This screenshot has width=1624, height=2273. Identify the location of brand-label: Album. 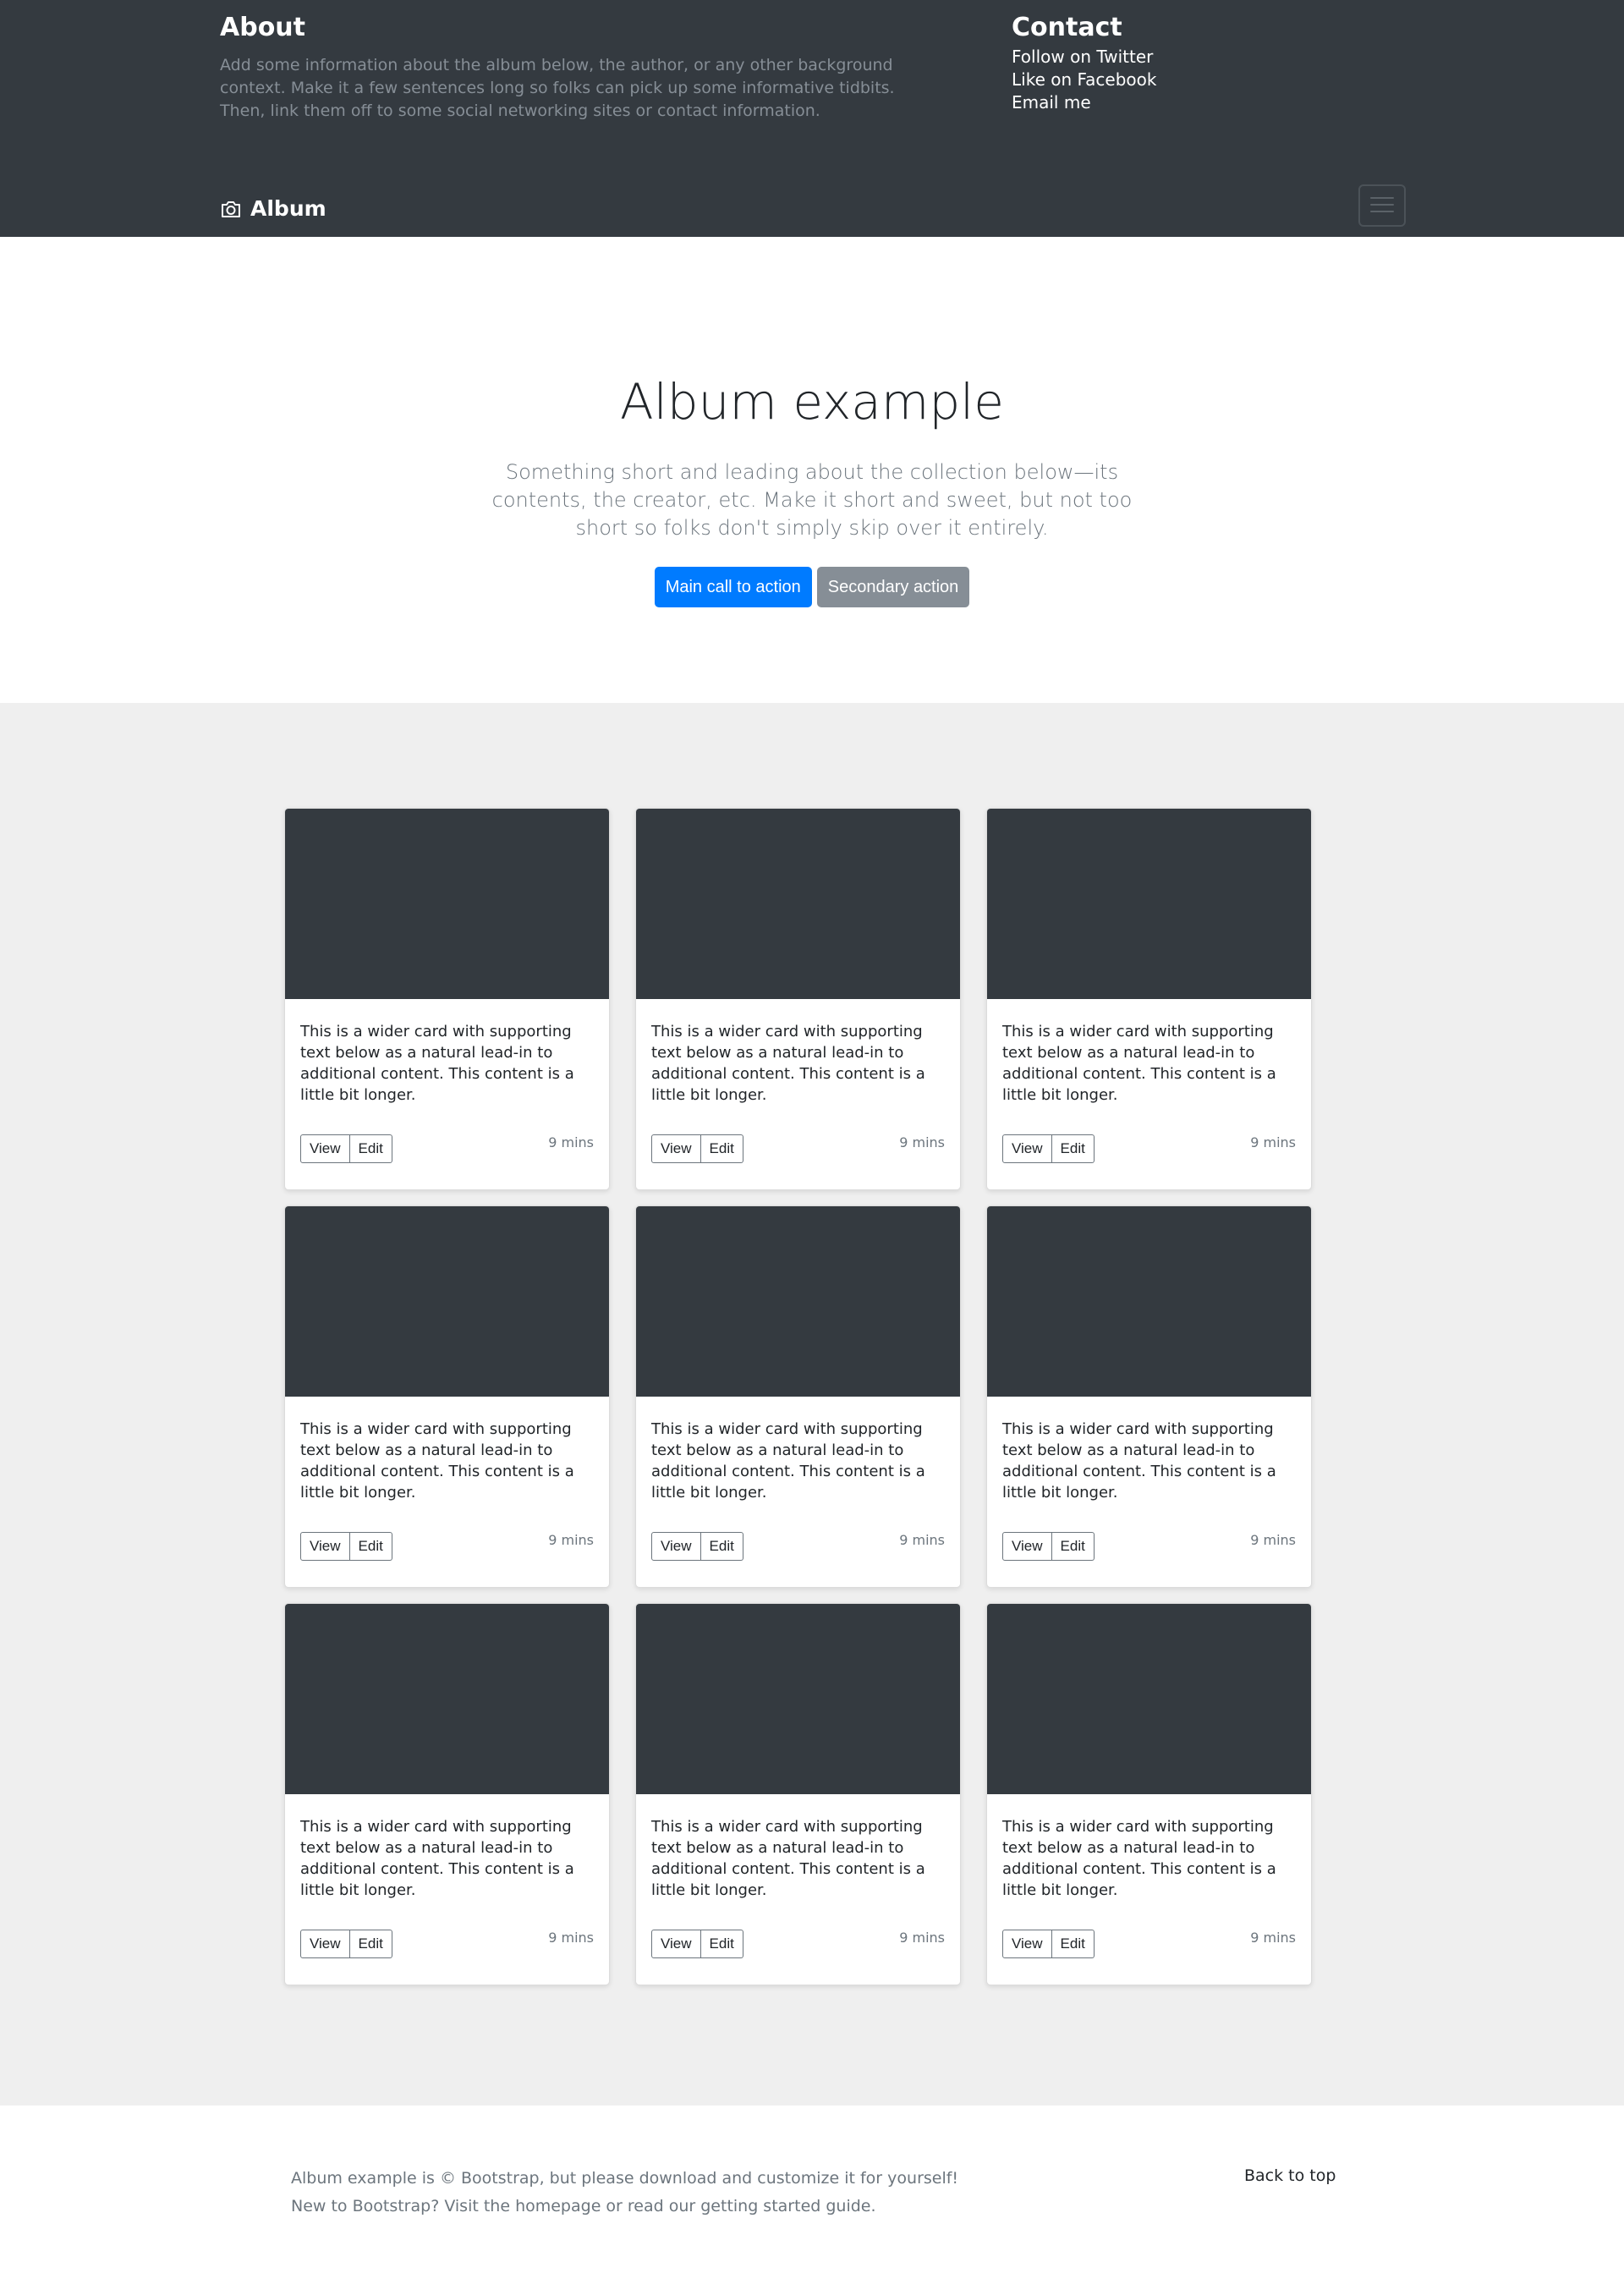
(288, 208).